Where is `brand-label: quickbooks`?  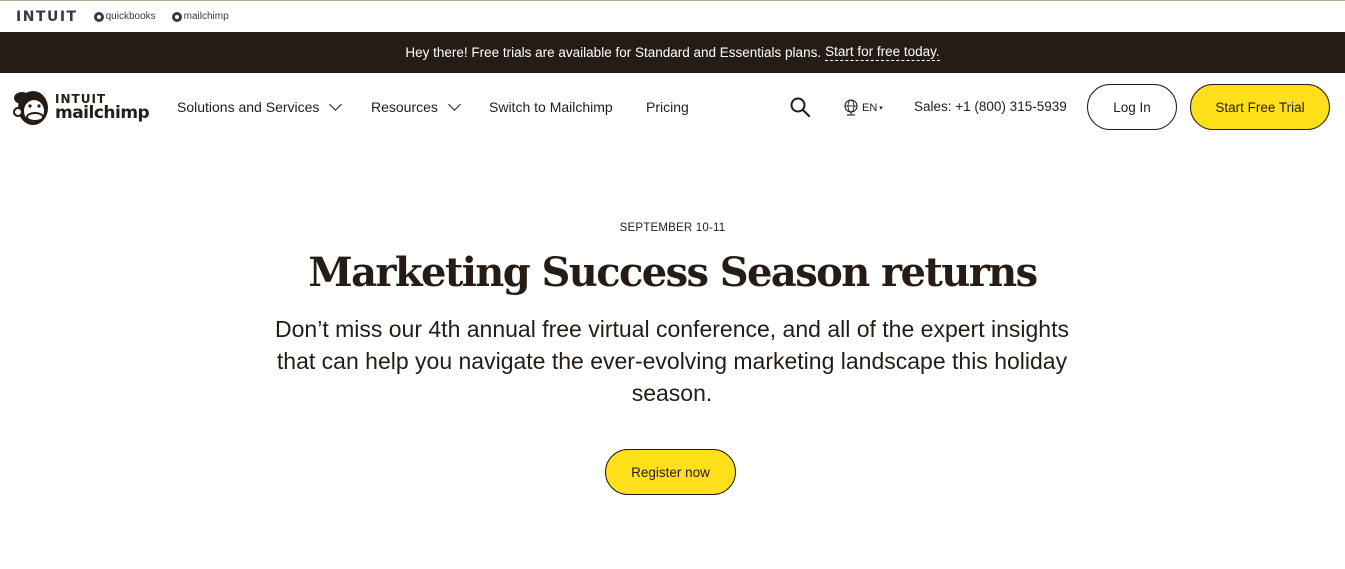 brand-label: quickbooks is located at coordinates (130, 16).